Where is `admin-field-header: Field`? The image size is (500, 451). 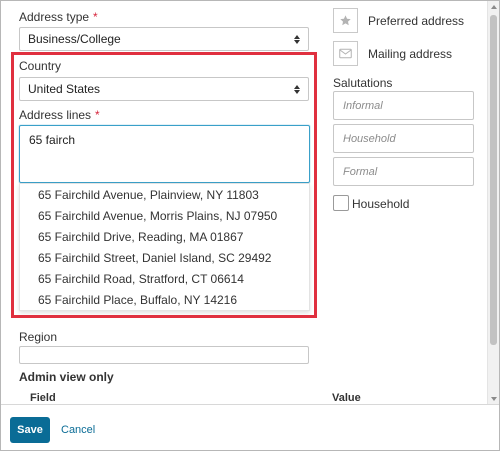 admin-field-header: Field is located at coordinates (43, 398).